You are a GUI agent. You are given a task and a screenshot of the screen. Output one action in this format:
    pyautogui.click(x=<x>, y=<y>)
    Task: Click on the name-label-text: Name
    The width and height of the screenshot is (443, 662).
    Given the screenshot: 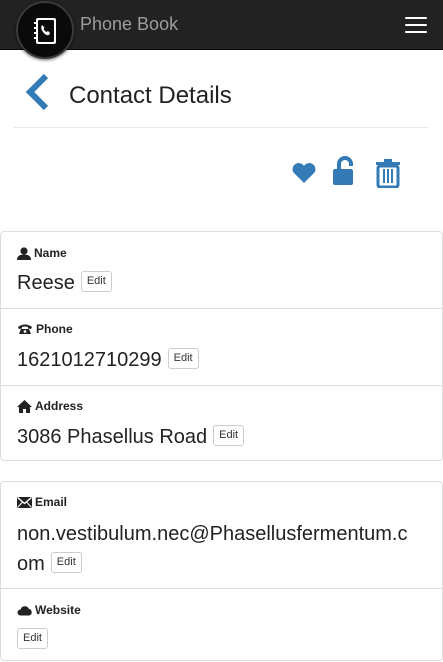 What is the action you would take?
    pyautogui.click(x=50, y=253)
    